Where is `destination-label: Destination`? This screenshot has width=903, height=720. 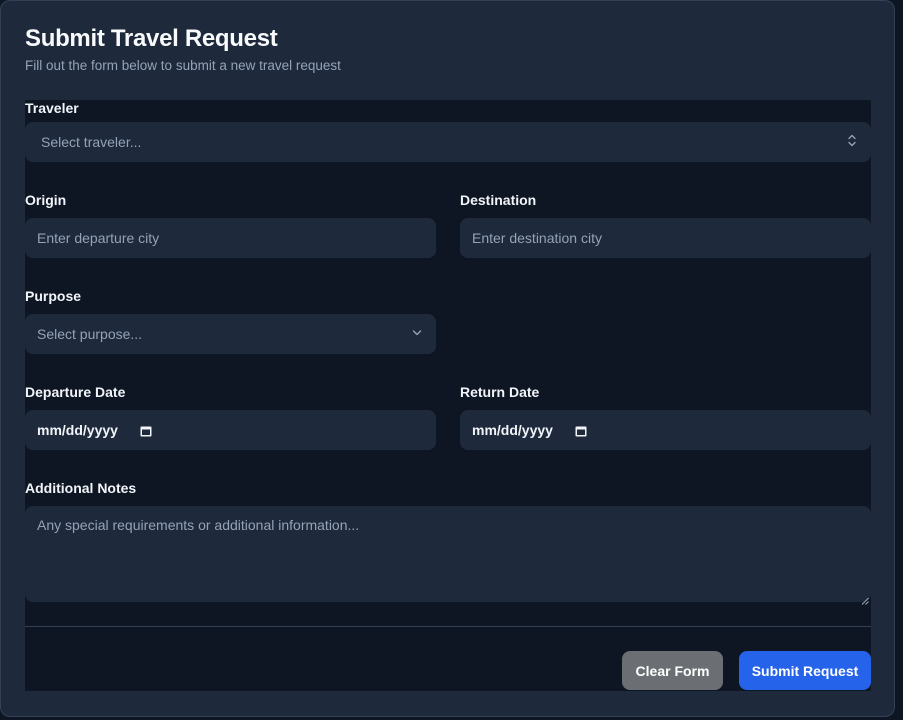 destination-label: Destination is located at coordinates (498, 200).